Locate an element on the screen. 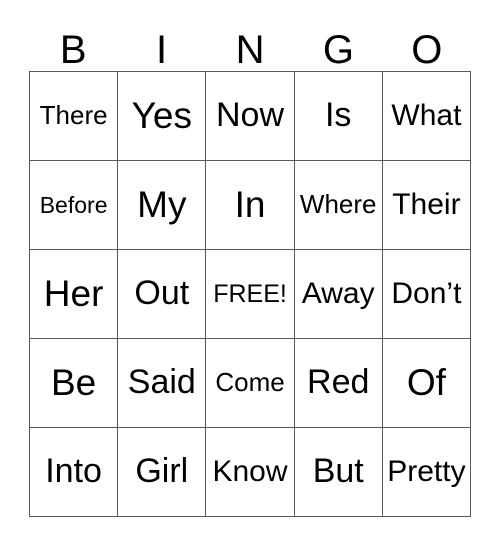  bingo-cell: Into is located at coordinates (74, 472).